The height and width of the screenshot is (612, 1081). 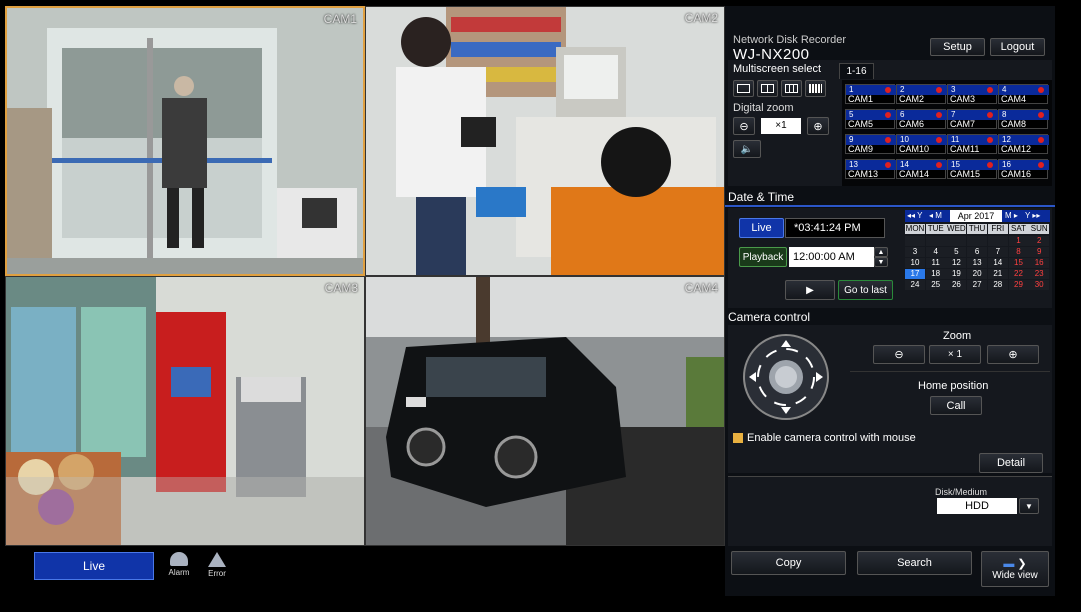 What do you see at coordinates (818, 126) in the screenshot?
I see `zoom-in-button: ⊕` at bounding box center [818, 126].